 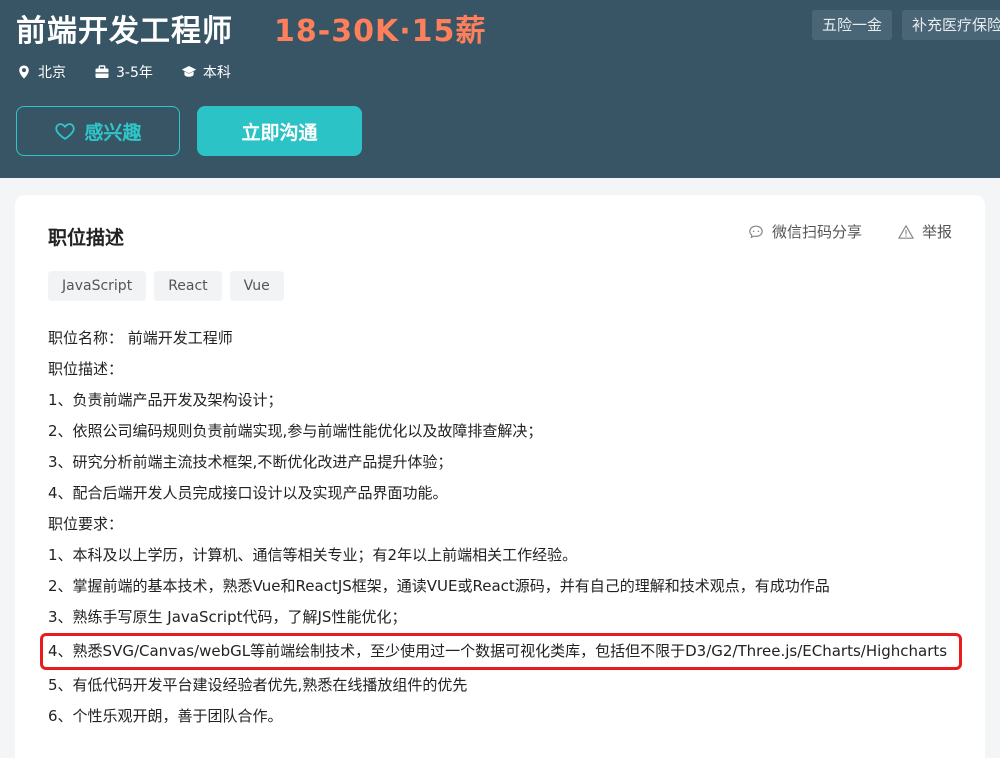 I want to click on share-wechat-button: 微信扫码分享, so click(x=805, y=231).